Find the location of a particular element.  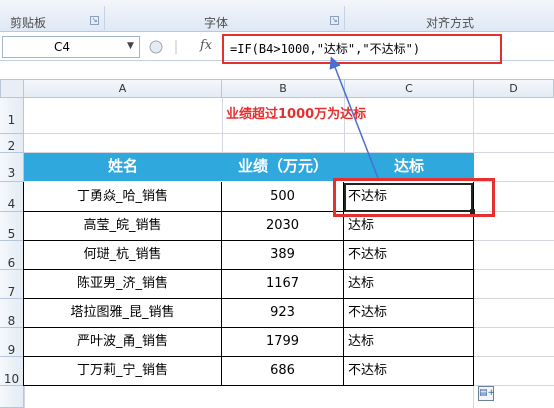

table-cell-name: 塔拉图雅_昆_销售 is located at coordinates (123, 313).